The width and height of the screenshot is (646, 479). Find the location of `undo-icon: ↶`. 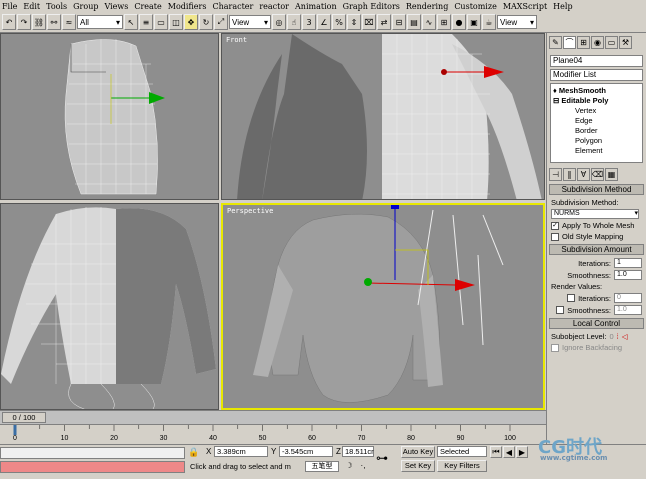

undo-icon: ↶ is located at coordinates (9, 22).